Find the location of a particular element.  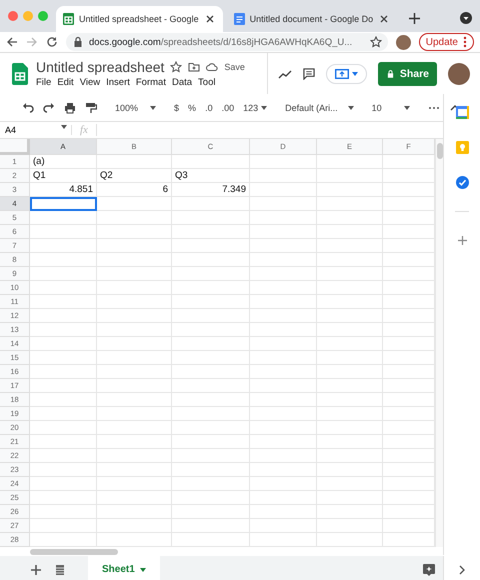

trend-line-icon is located at coordinates (285, 74).